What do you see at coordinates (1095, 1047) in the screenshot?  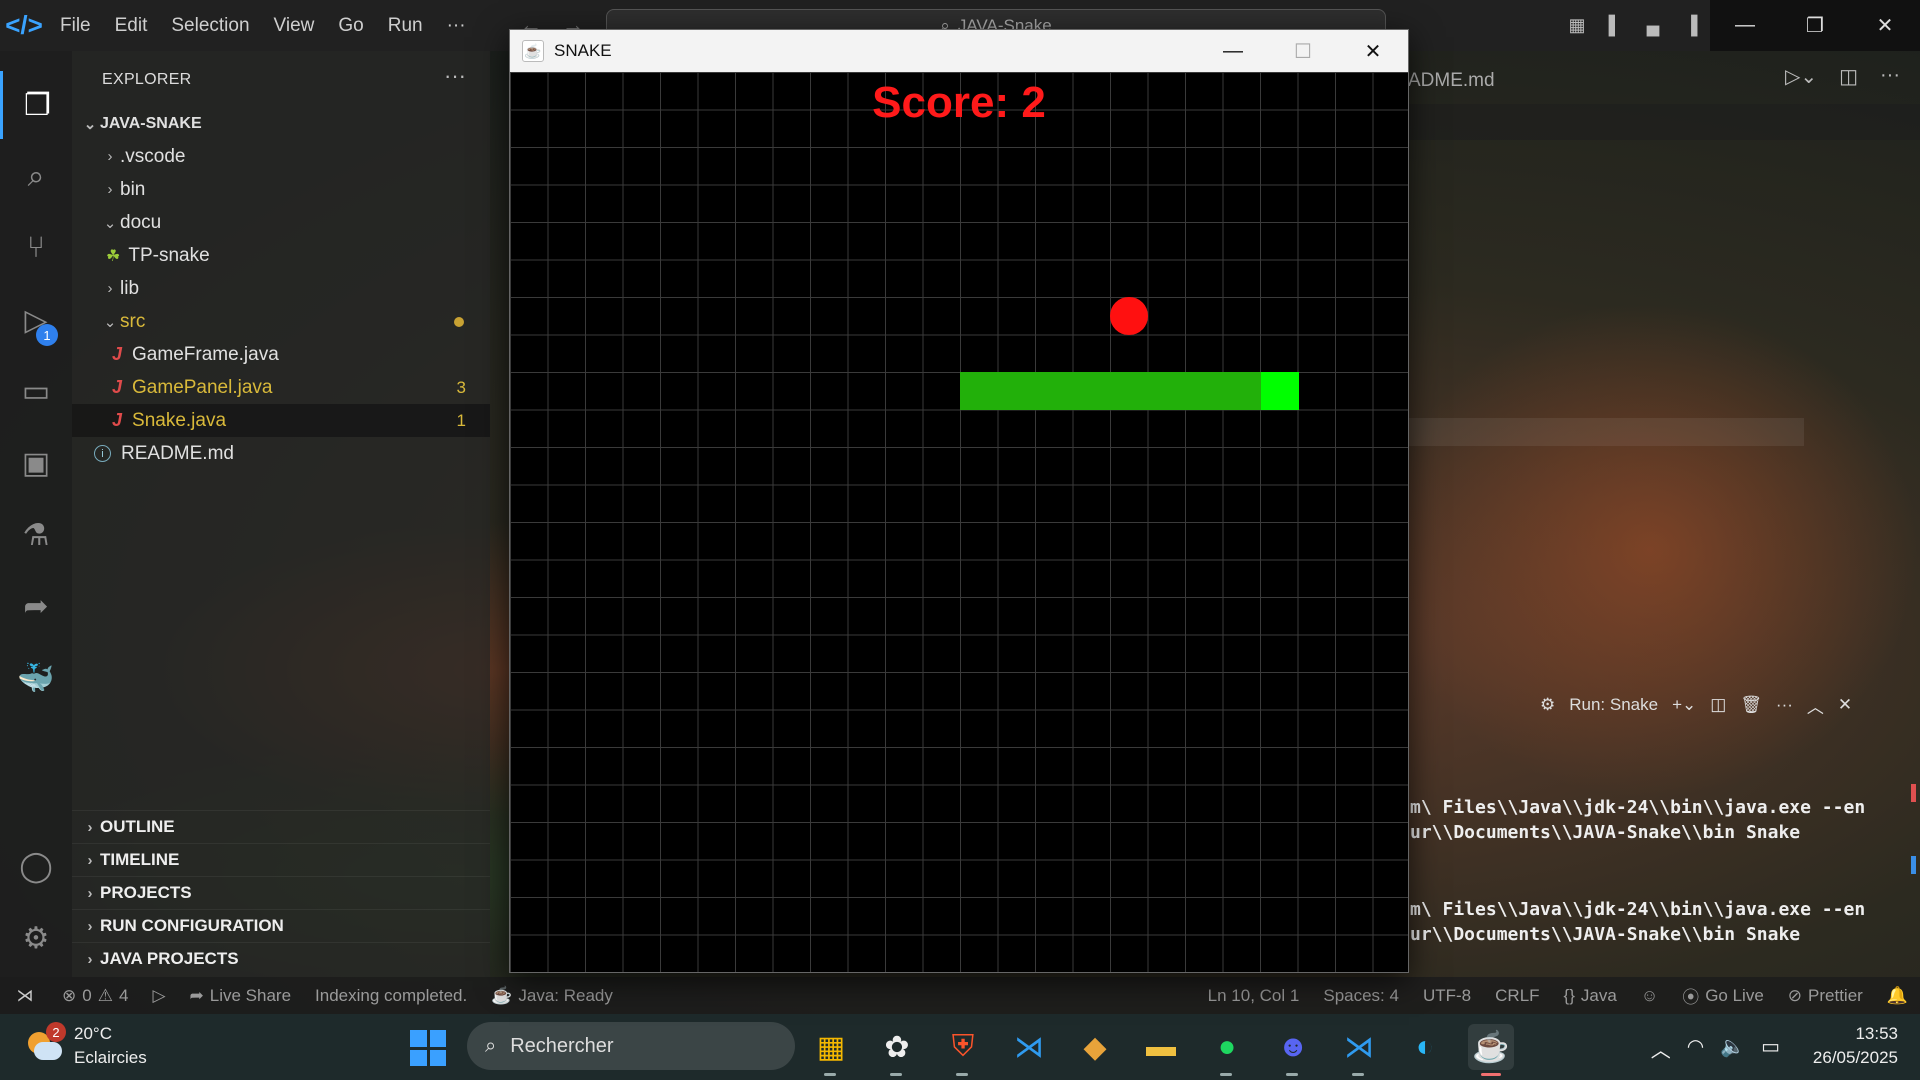 I see `git-tool-icon: ◆` at bounding box center [1095, 1047].